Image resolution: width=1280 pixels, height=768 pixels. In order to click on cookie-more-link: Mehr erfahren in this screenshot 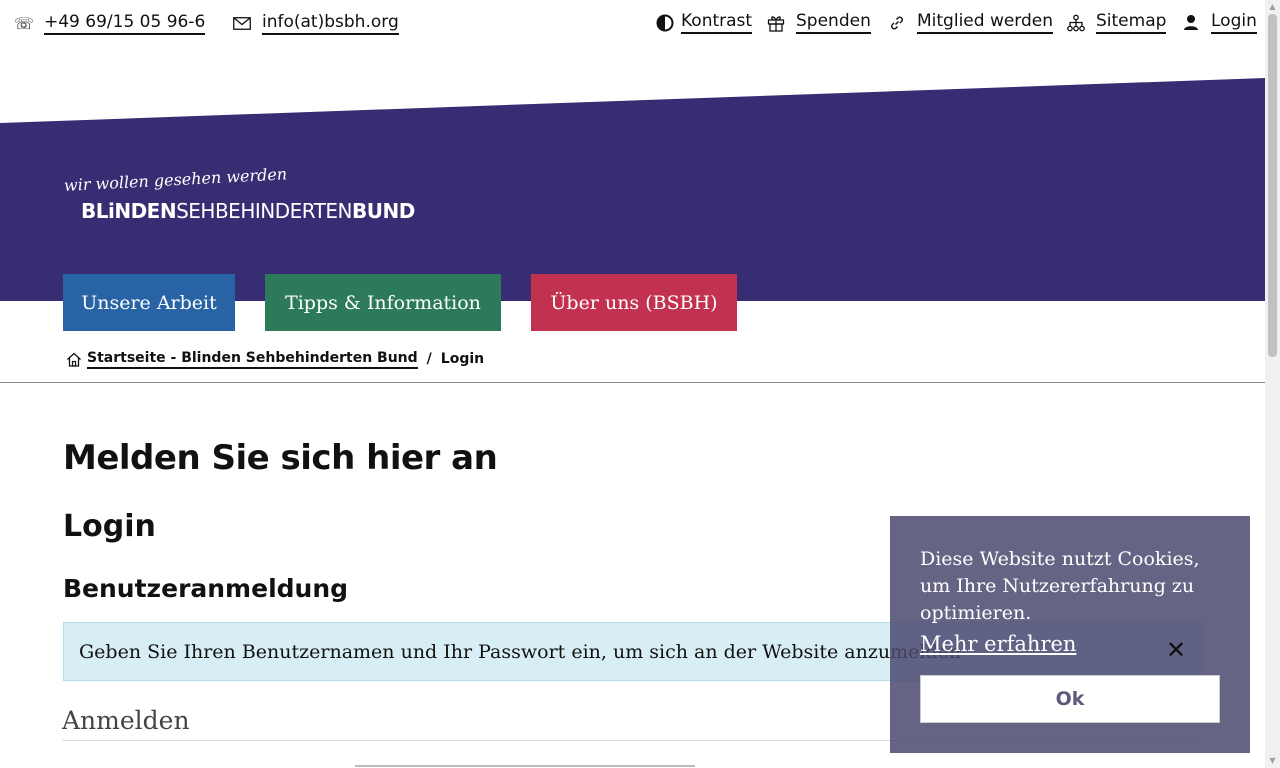, I will do `click(998, 644)`.